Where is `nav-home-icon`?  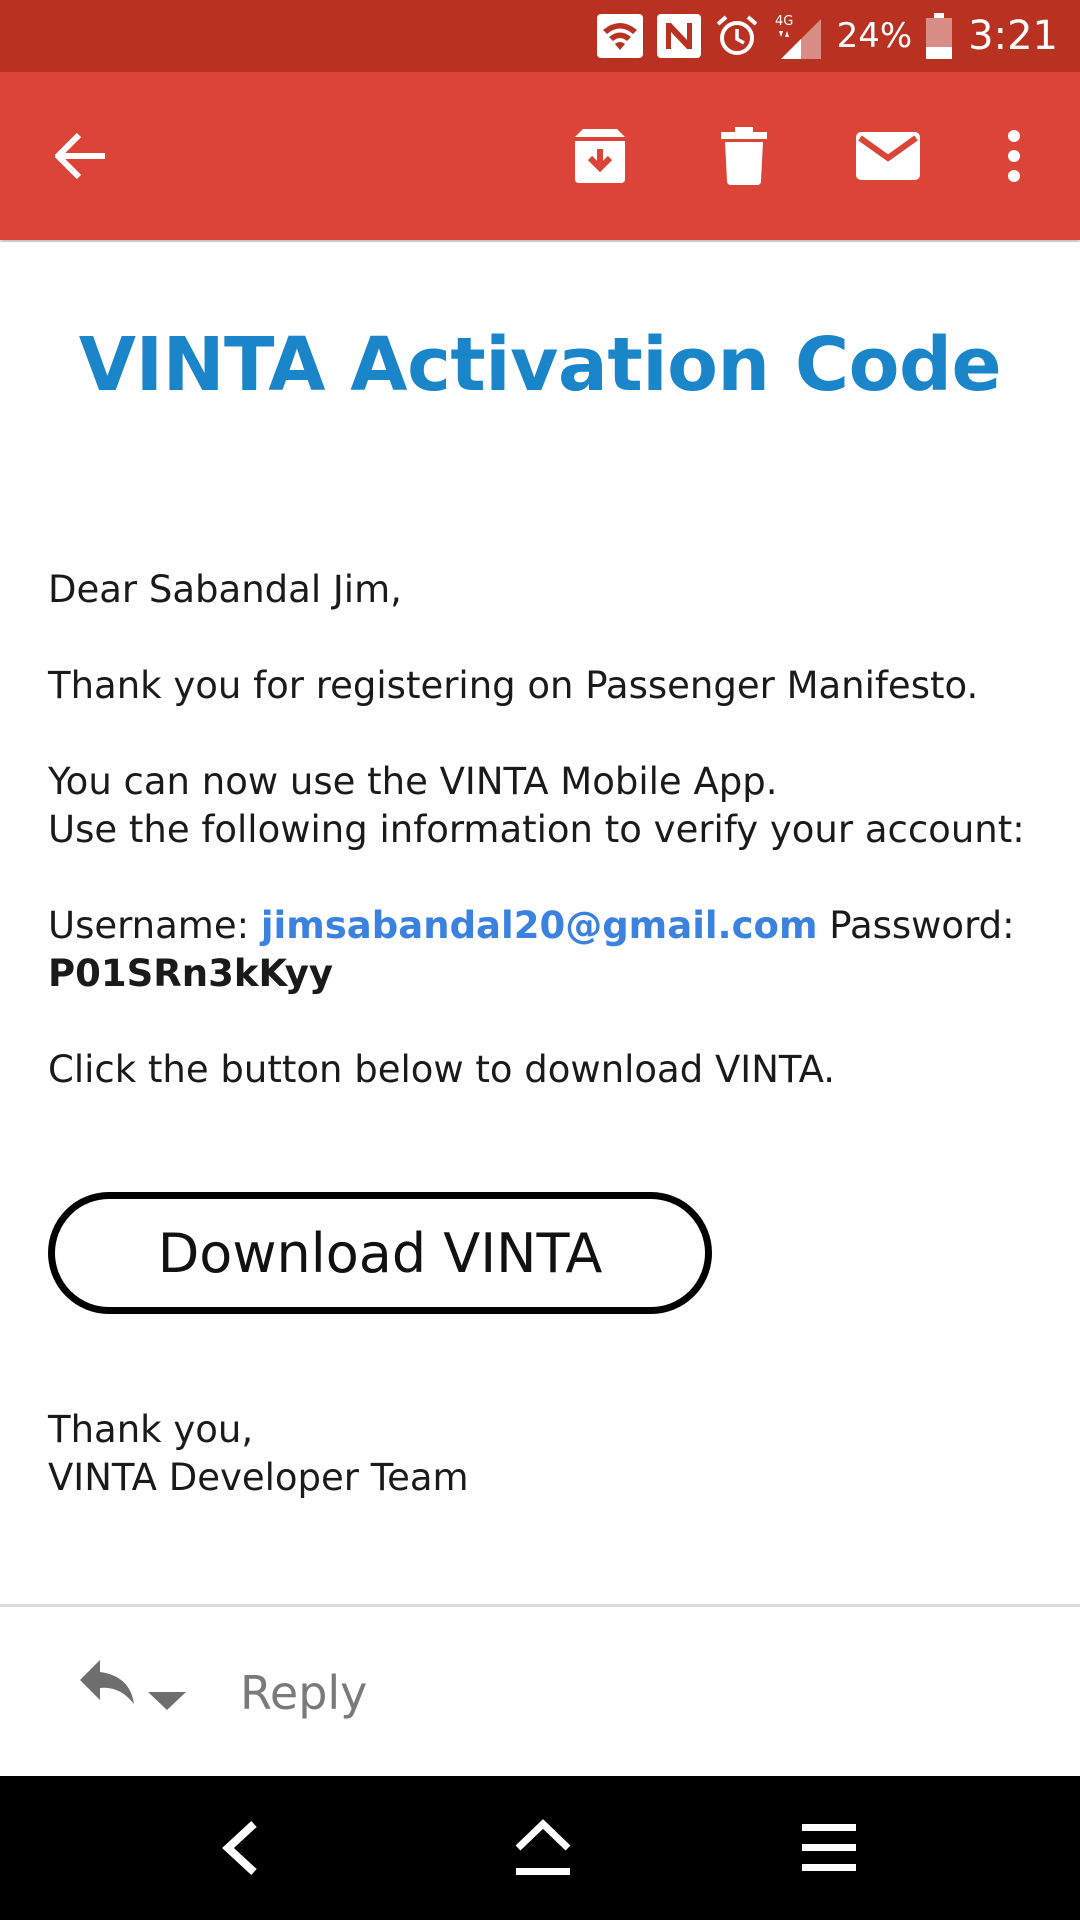
nav-home-icon is located at coordinates (543, 1847).